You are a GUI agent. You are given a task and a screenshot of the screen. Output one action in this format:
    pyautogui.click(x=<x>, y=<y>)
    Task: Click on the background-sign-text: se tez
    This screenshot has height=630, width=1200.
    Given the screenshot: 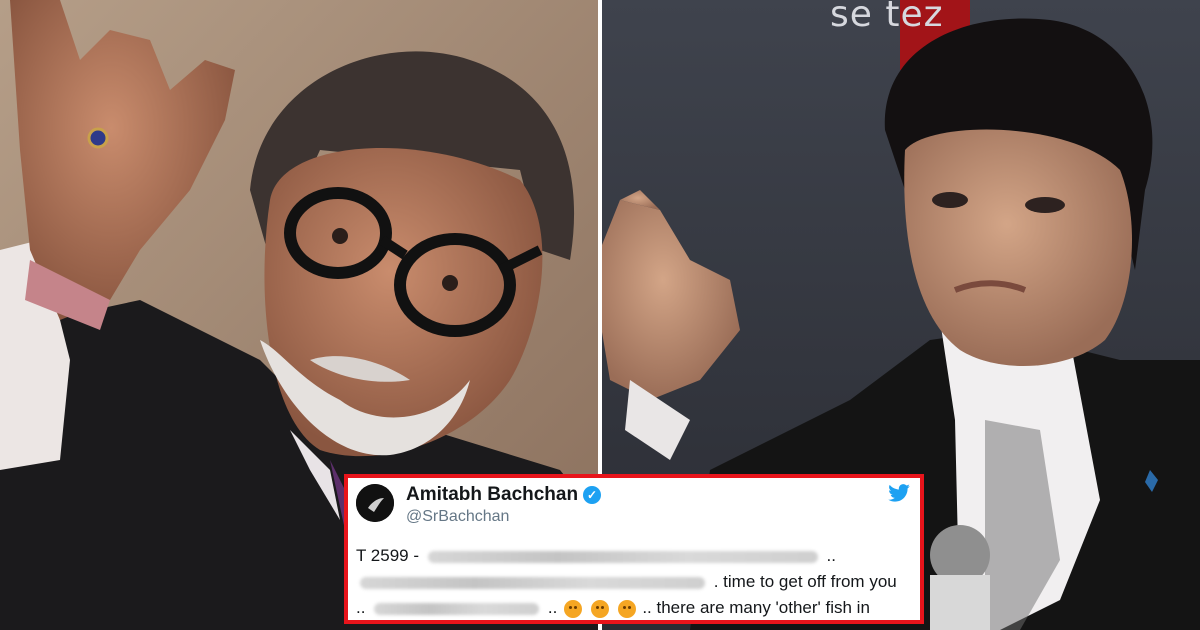 What is the action you would take?
    pyautogui.click(x=887, y=17)
    